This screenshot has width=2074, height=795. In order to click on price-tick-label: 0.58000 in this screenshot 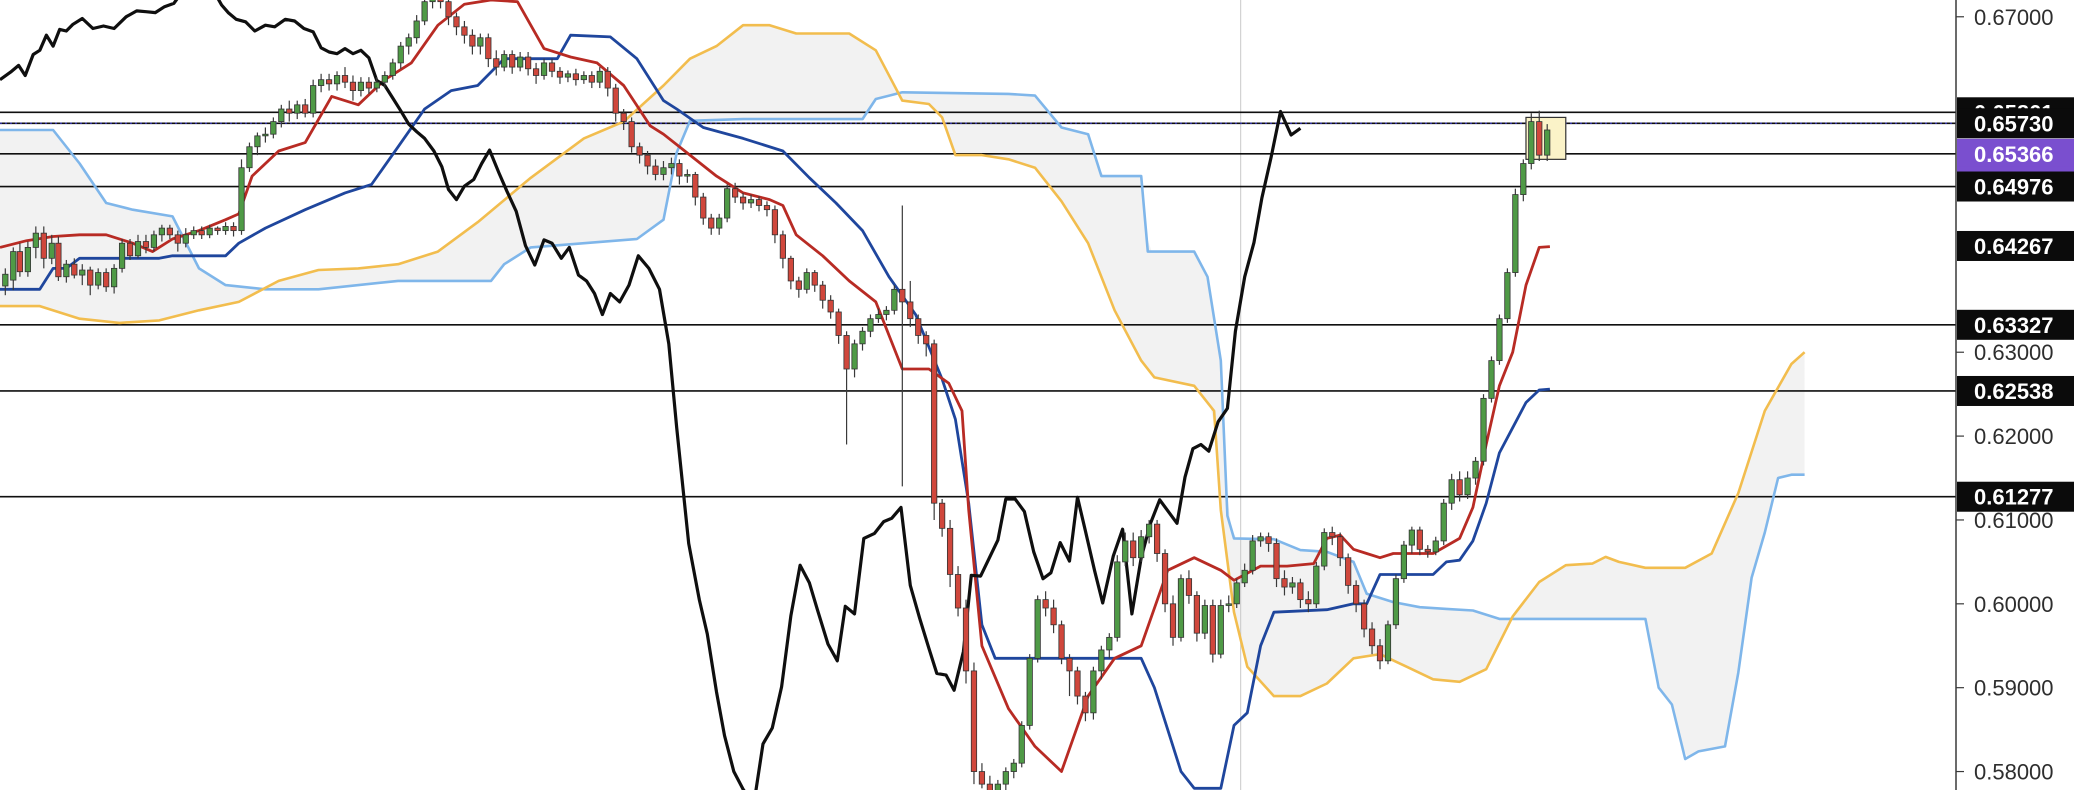, I will do `click(2014, 772)`.